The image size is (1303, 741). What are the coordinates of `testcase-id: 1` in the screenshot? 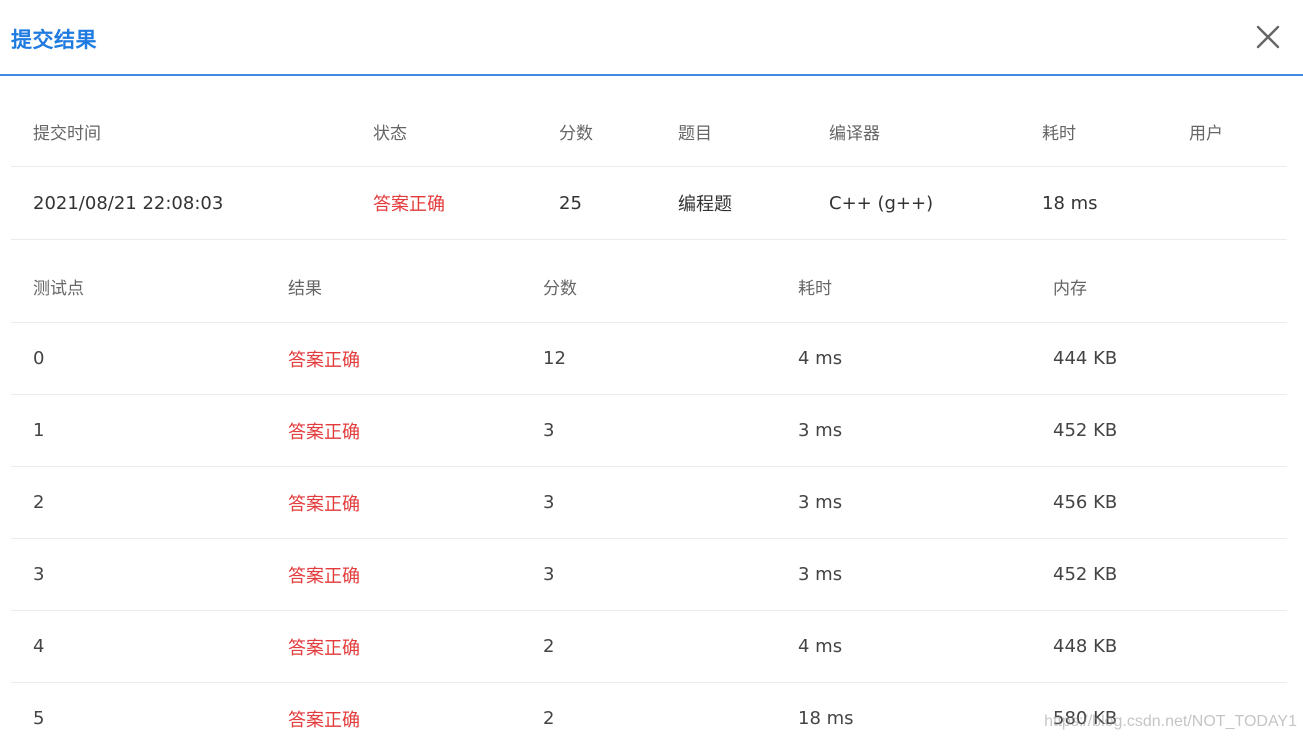 It's located at (138, 430).